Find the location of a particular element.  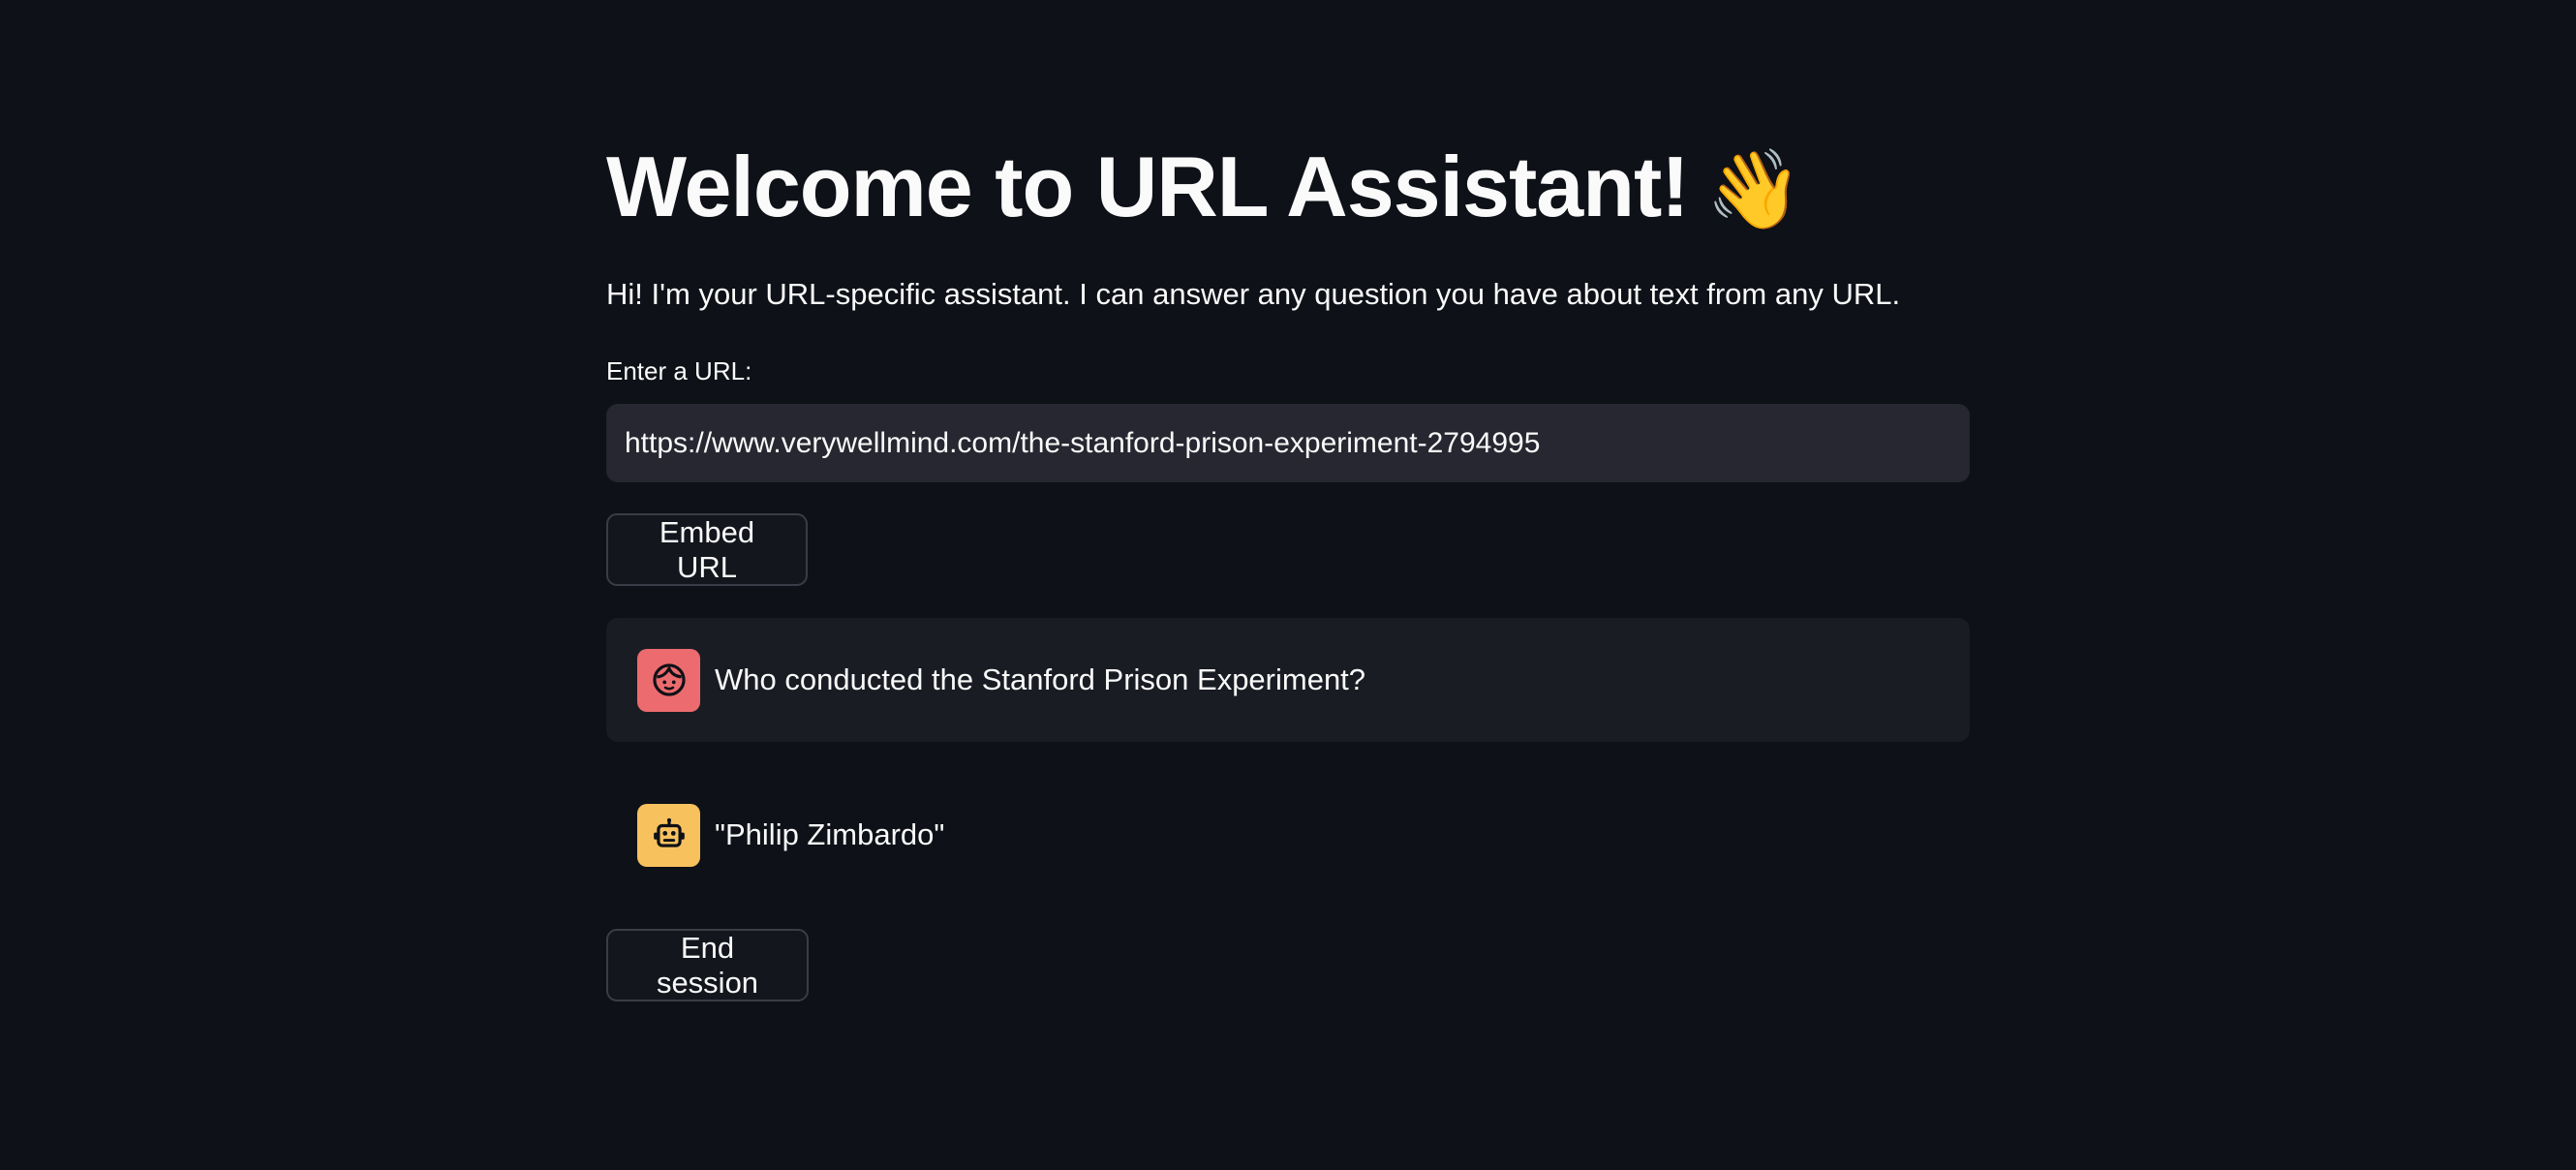

robot-icon is located at coordinates (669, 832).